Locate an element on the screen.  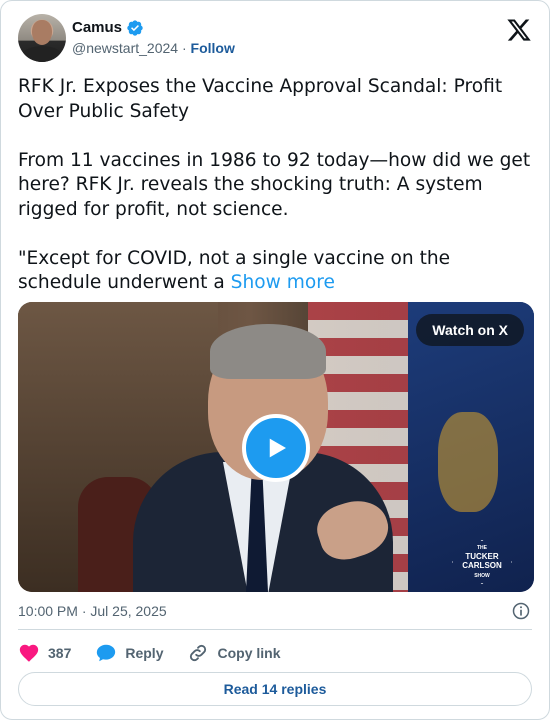
tweet-header: Camus @newstart_2024 · Follow is located at coordinates (275, 38).